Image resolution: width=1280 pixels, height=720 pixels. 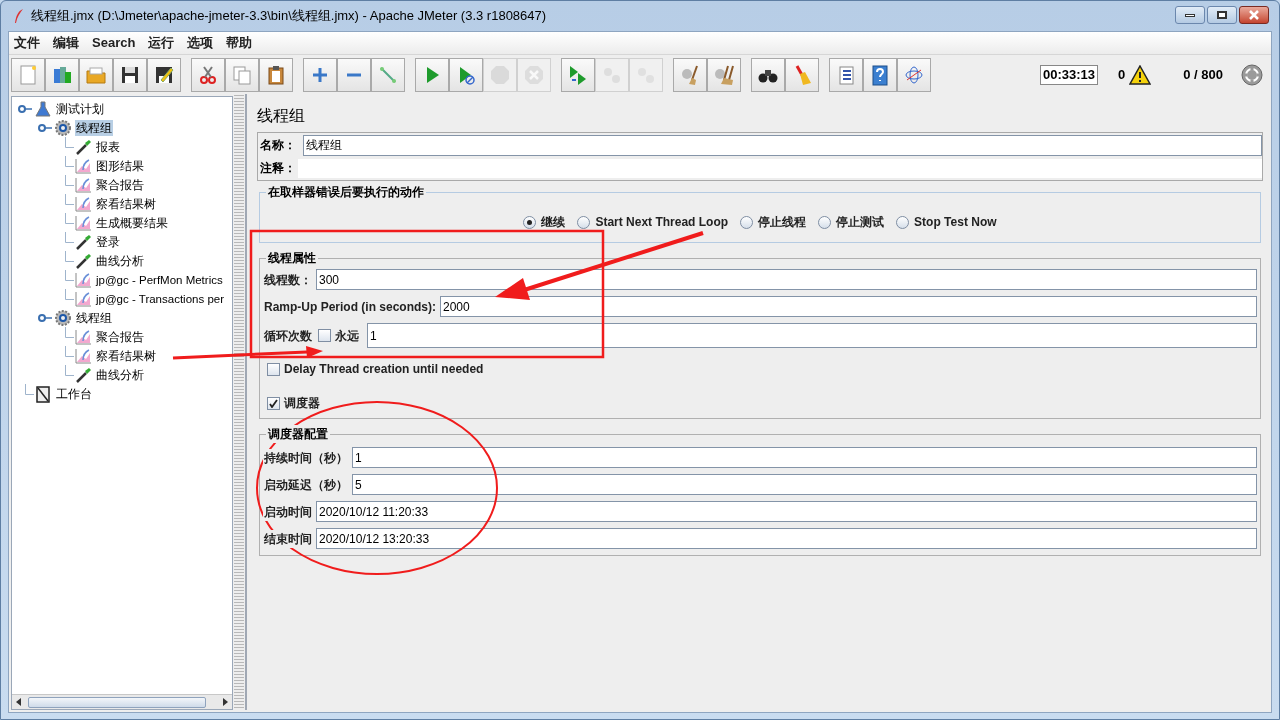 I want to click on comment-field, so click(x=780, y=168).